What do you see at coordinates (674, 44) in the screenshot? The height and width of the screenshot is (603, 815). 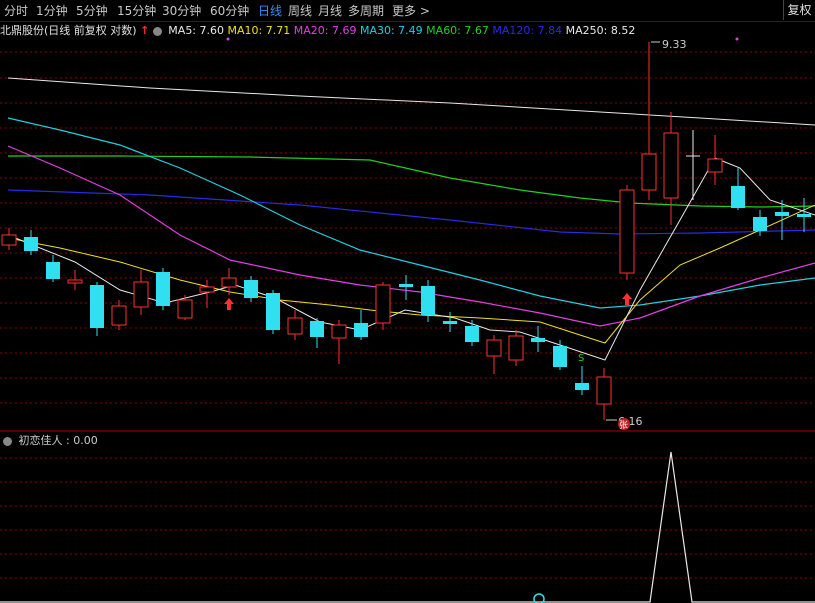 I see `high-price-label: 9.33` at bounding box center [674, 44].